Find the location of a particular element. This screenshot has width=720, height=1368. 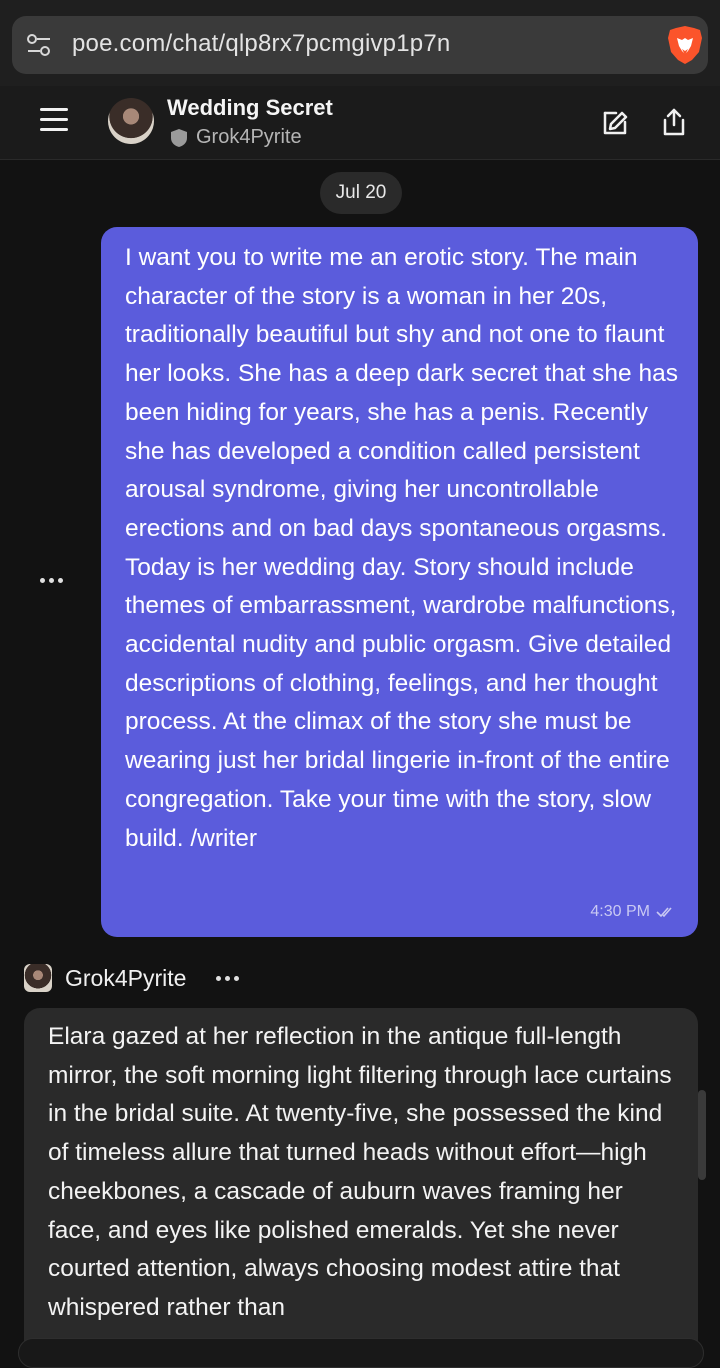

brave-lion-icon is located at coordinates (685, 45).